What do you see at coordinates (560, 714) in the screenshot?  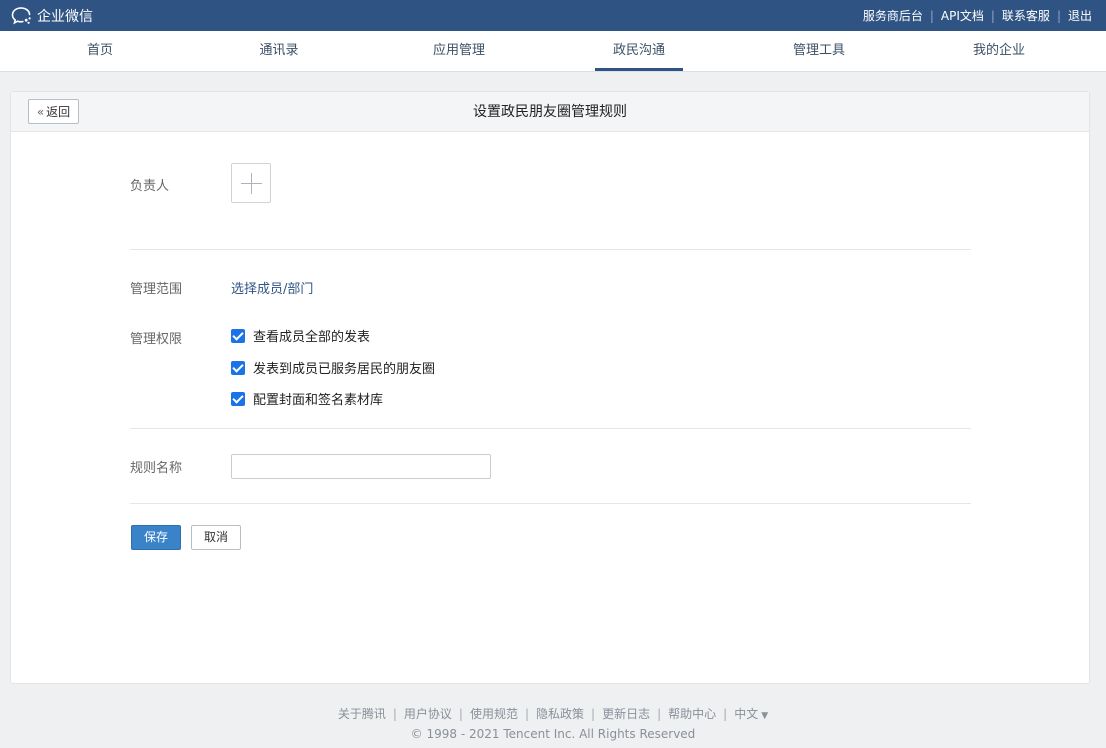 I see `footer-link-privacy: 隐私政策` at bounding box center [560, 714].